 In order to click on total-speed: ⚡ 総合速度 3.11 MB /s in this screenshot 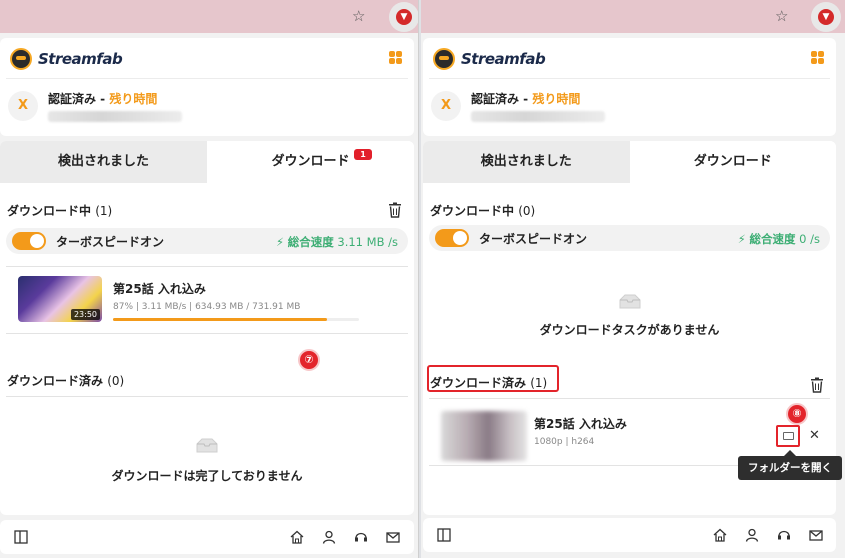, I will do `click(337, 242)`.